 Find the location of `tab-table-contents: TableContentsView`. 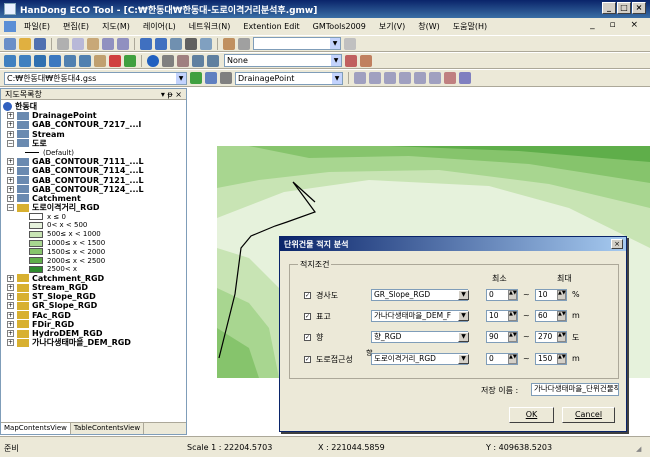

tab-table-contents: TableContentsView is located at coordinates (108, 428).